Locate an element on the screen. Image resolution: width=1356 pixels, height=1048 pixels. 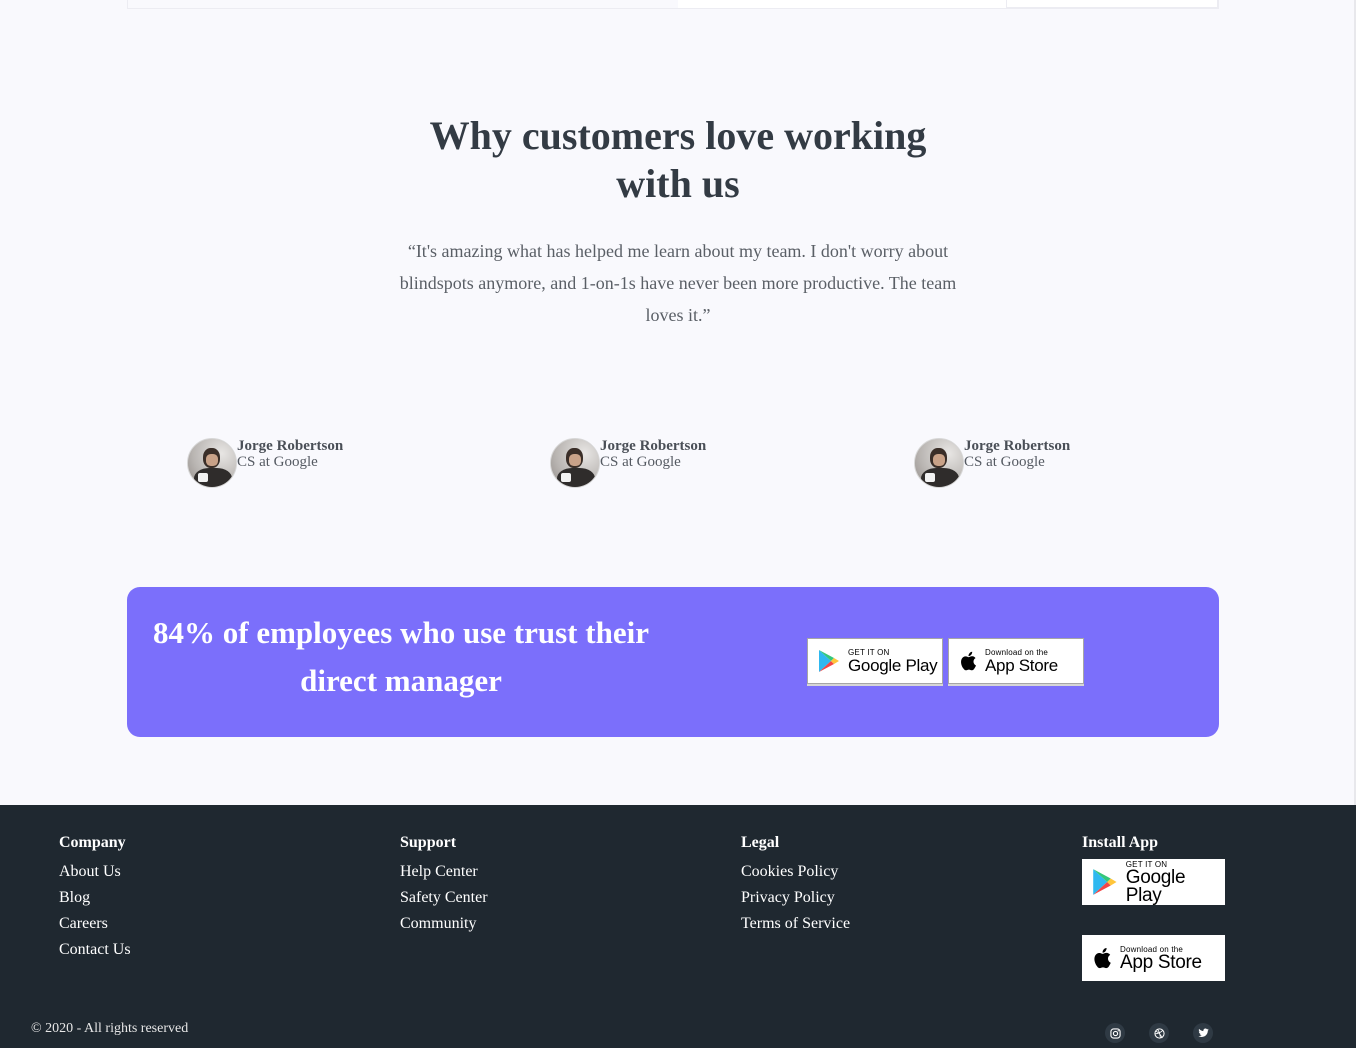
dribbble-icon is located at coordinates (1159, 1033).